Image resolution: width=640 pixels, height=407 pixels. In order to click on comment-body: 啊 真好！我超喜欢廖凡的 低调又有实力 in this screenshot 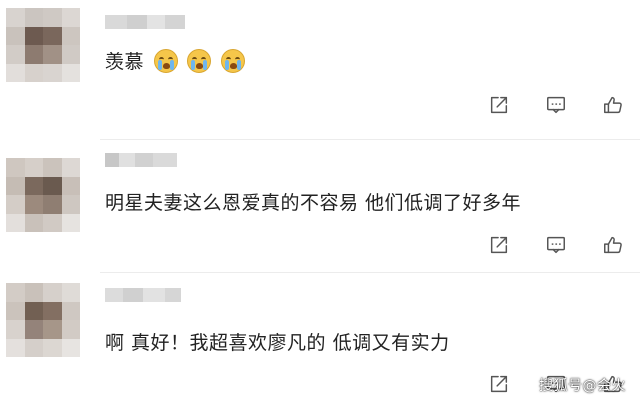, I will do `click(277, 343)`.